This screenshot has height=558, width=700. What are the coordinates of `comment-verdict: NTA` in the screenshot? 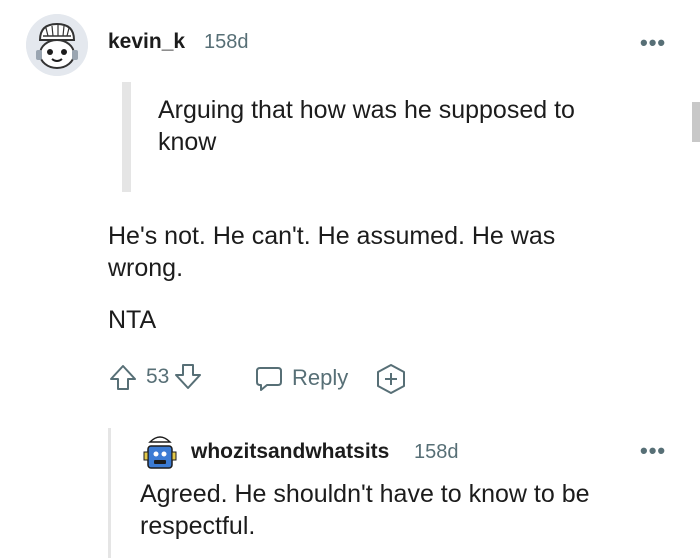 It's located at (132, 320).